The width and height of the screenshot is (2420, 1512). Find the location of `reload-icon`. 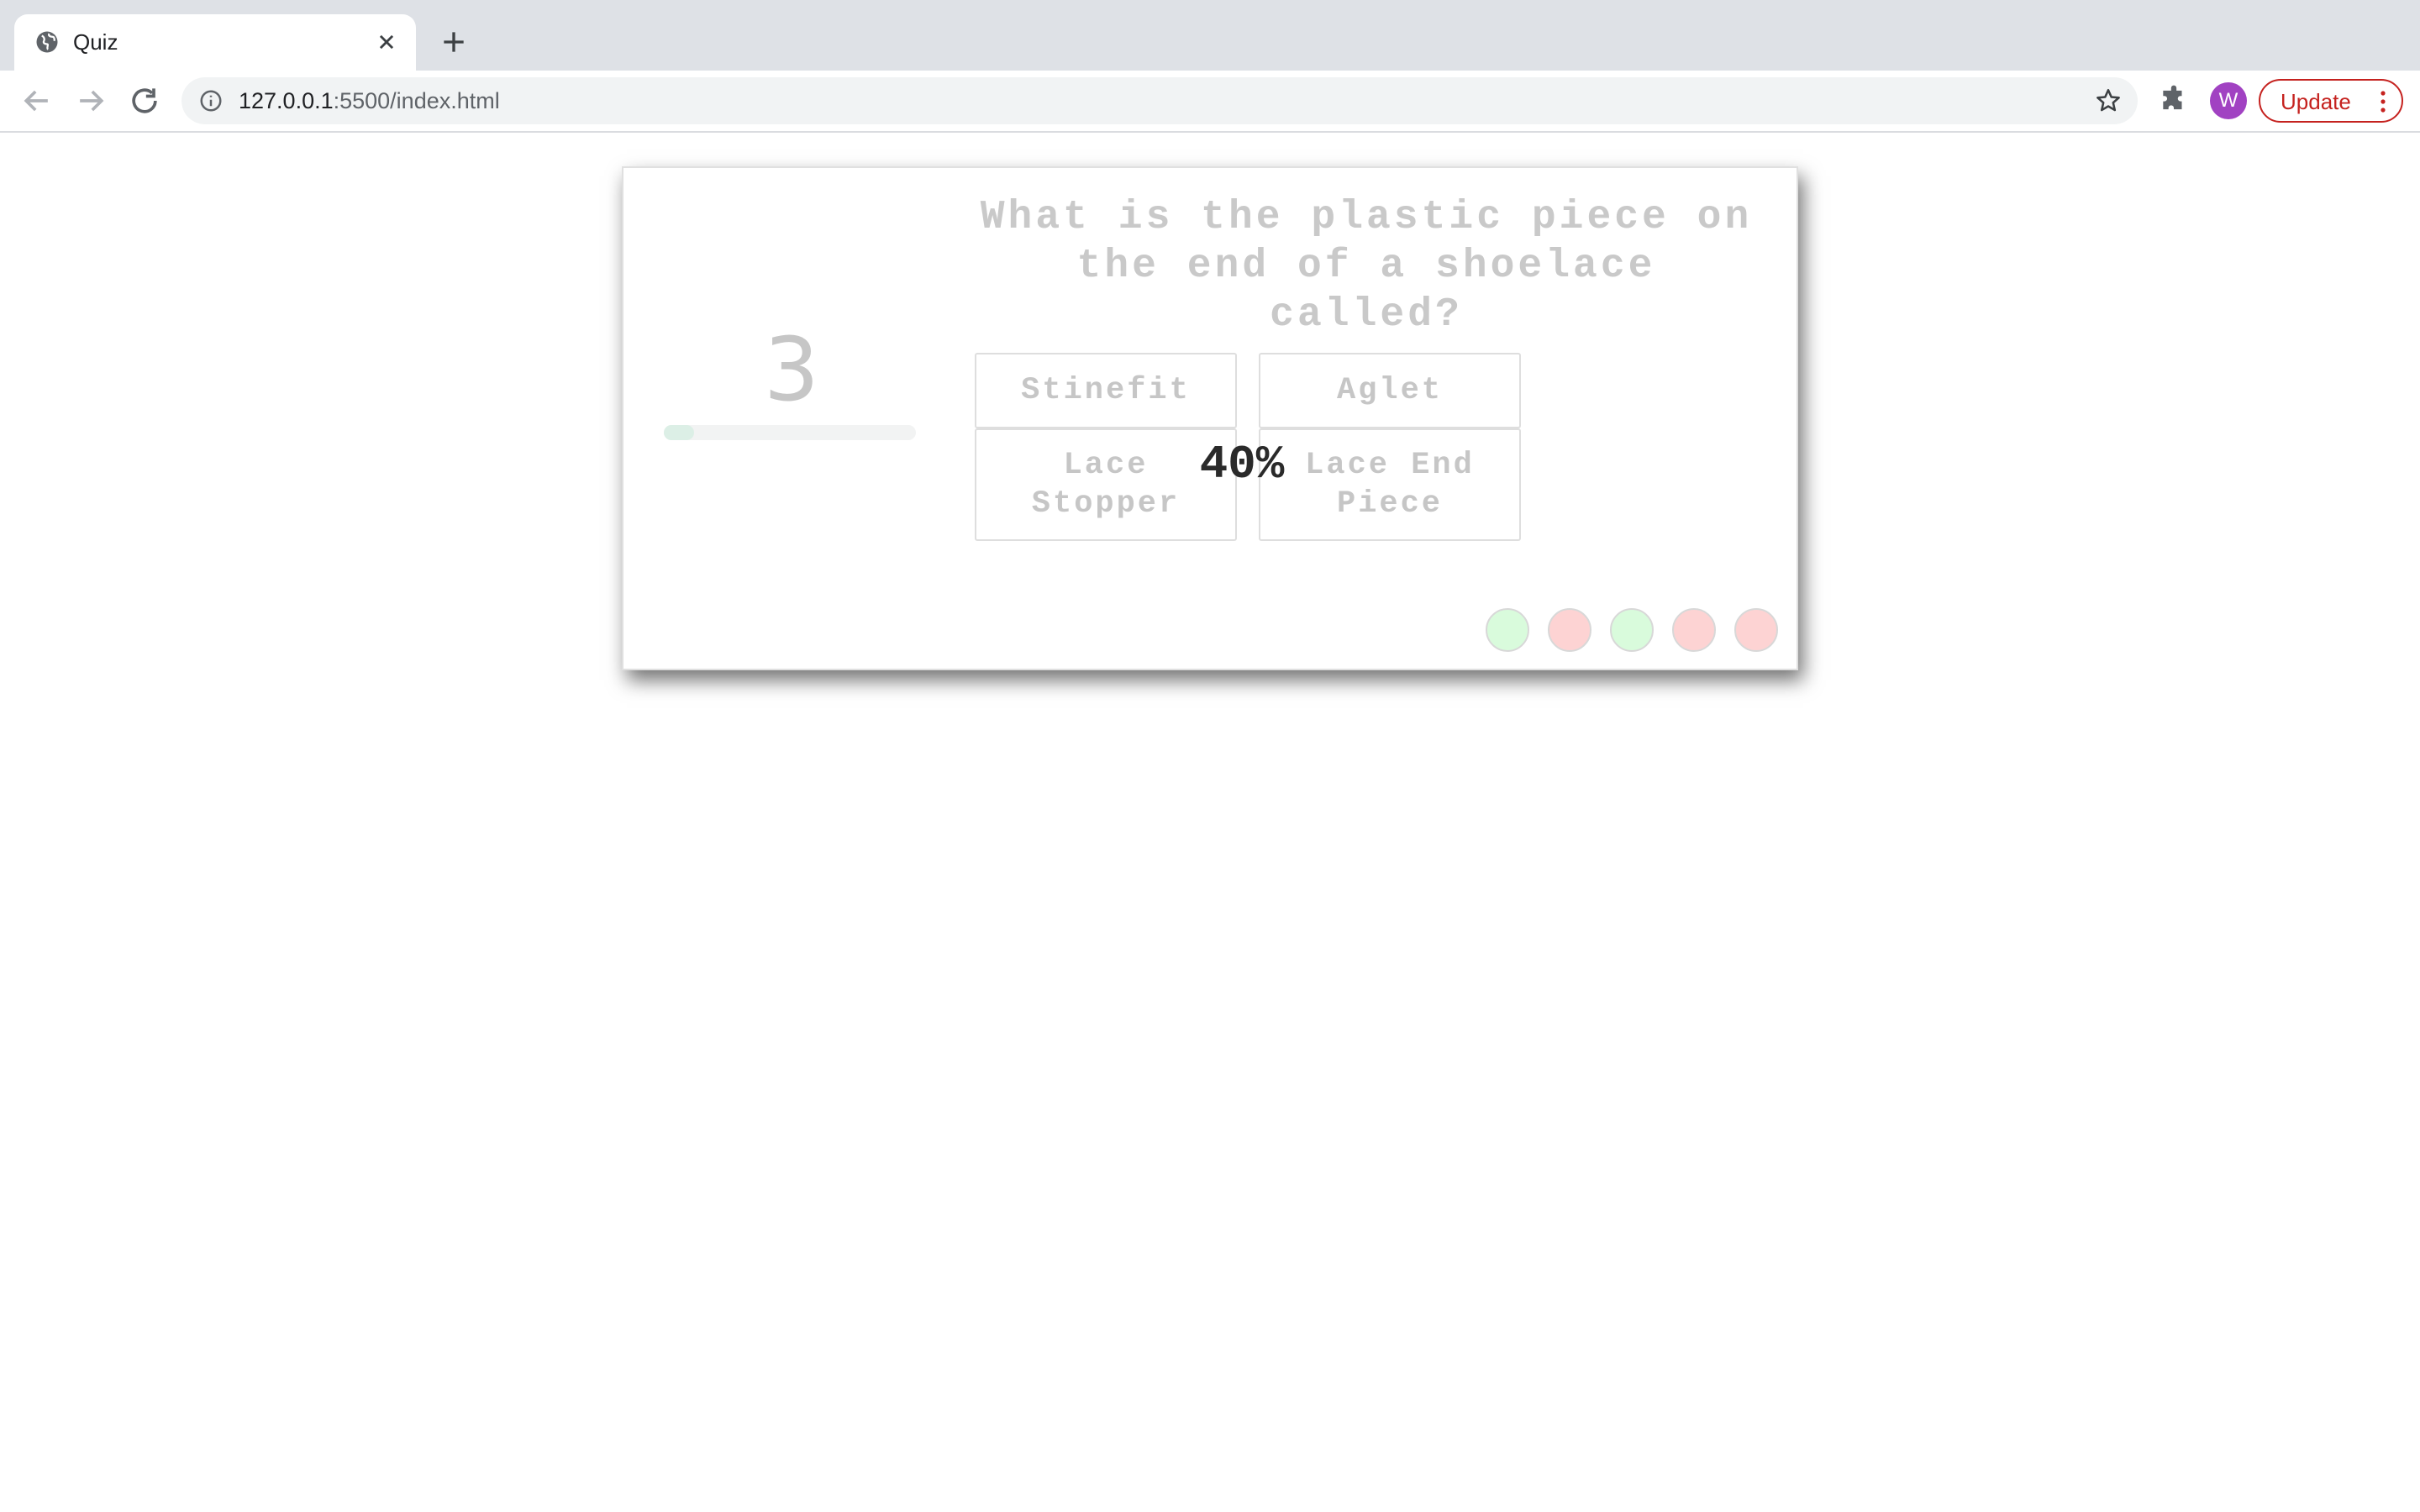

reload-icon is located at coordinates (144, 100).